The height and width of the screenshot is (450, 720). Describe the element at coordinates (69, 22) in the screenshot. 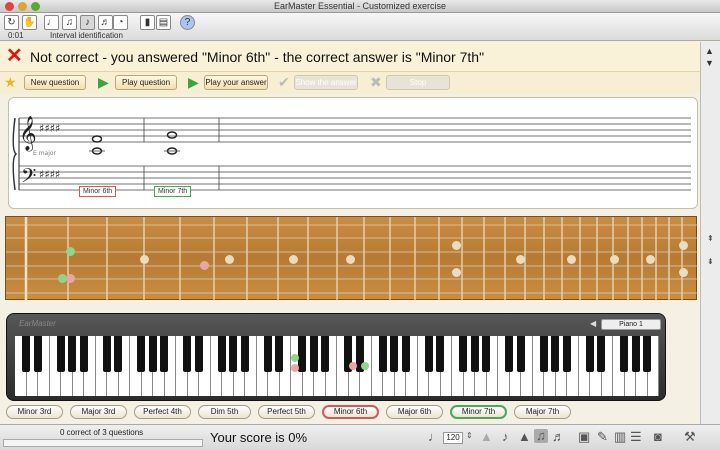

I see `chord-icon: ♫` at that location.